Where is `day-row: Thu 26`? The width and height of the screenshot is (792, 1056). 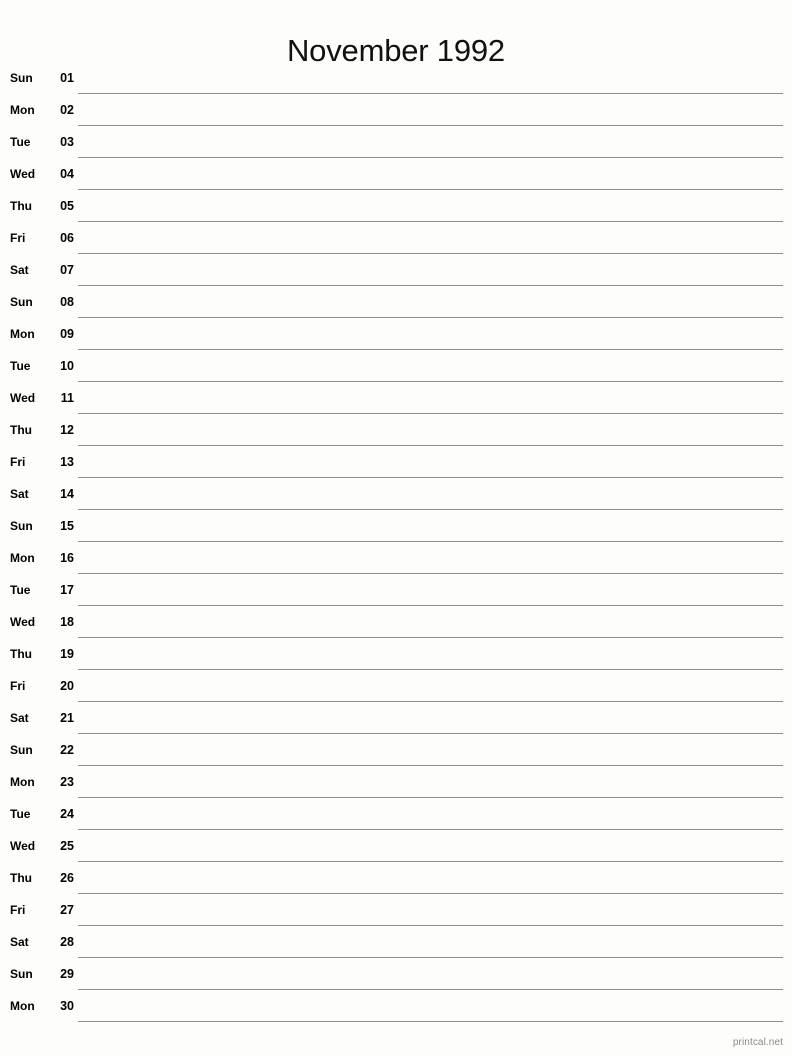 day-row: Thu 26 is located at coordinates (396, 878).